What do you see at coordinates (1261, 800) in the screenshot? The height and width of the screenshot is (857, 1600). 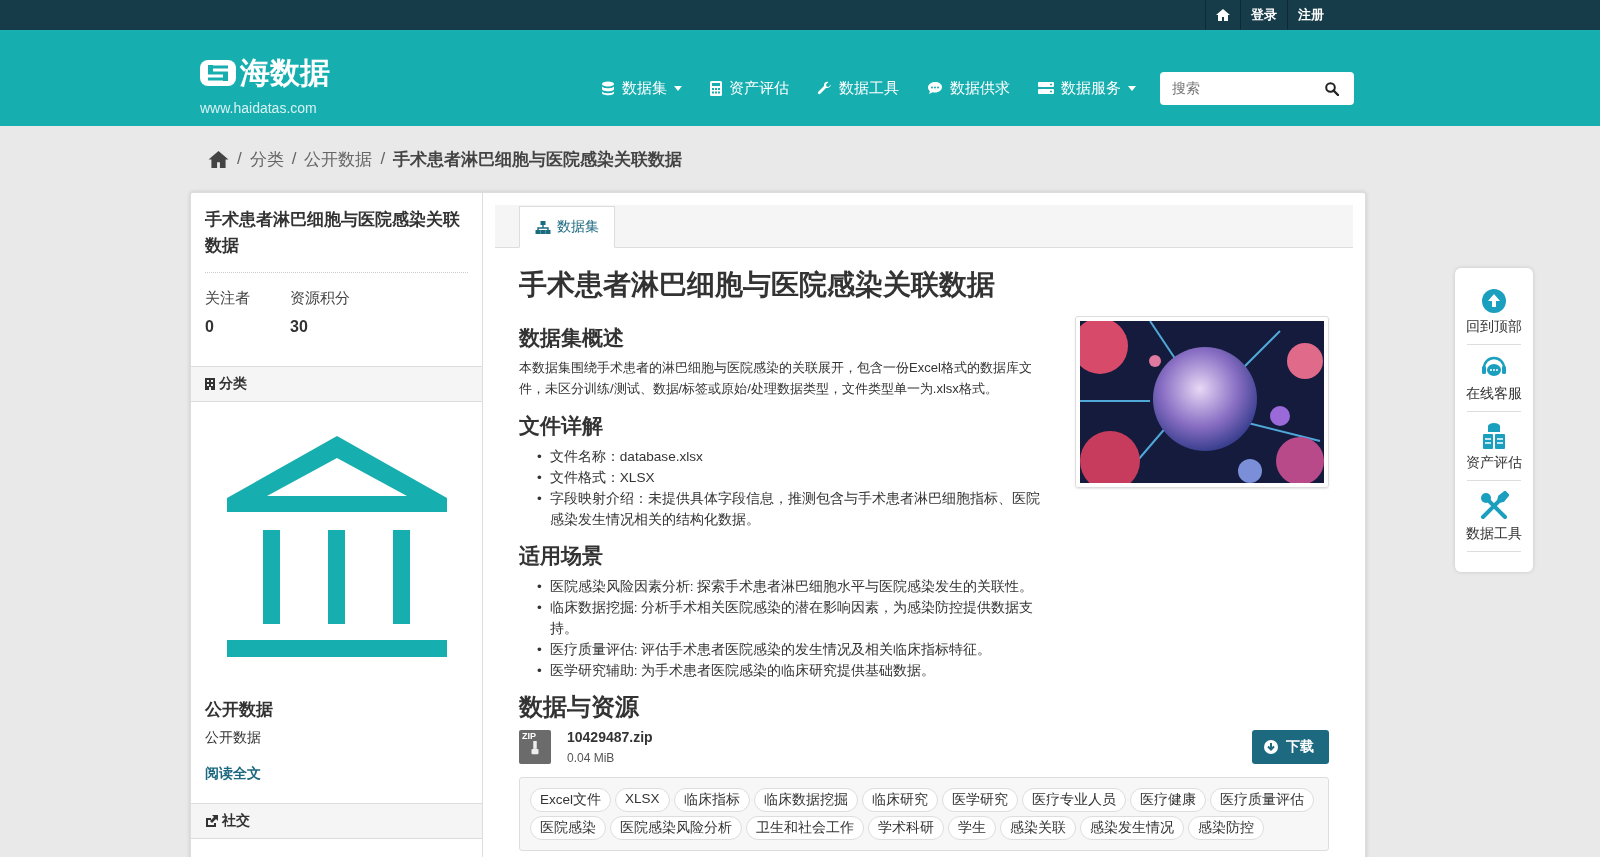 I see `tag: 医疗质量评估` at bounding box center [1261, 800].